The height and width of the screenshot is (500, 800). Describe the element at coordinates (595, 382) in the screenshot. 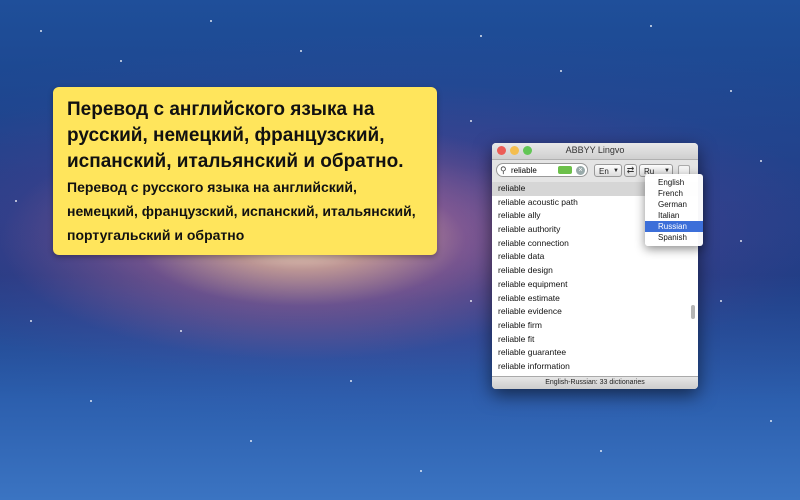

I see `status-bar: English-Russian: 33 dictionaries` at that location.